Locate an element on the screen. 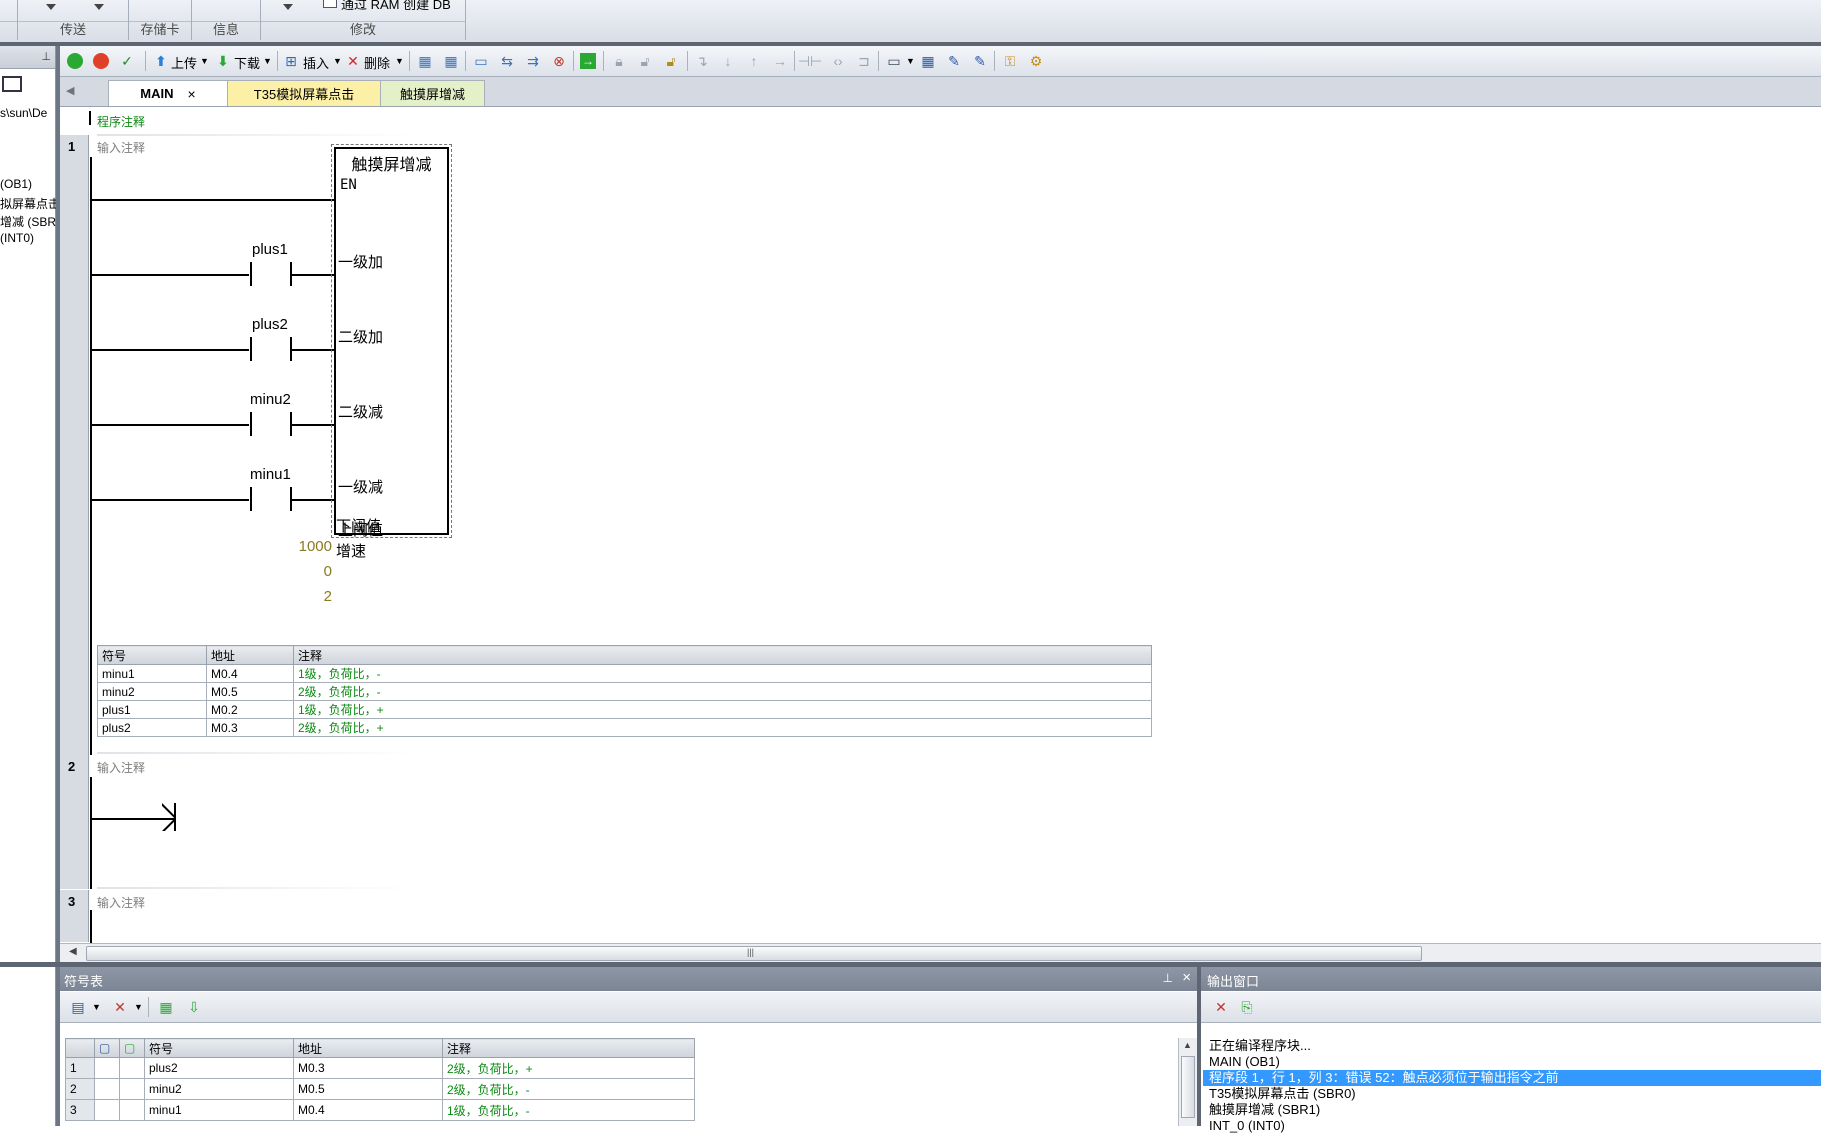  scroll-thumb: ||| is located at coordinates (754, 953).